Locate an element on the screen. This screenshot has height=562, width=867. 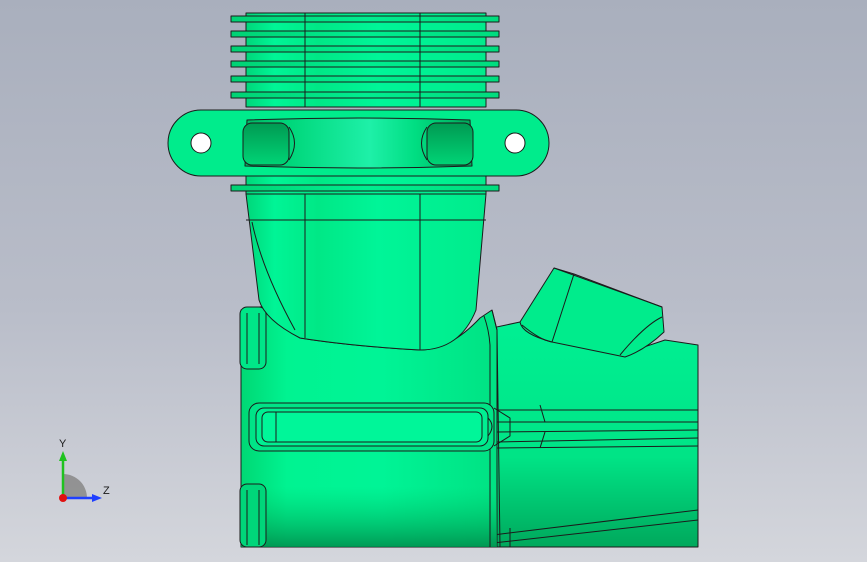
triad-axes is located at coordinates (80, 476).